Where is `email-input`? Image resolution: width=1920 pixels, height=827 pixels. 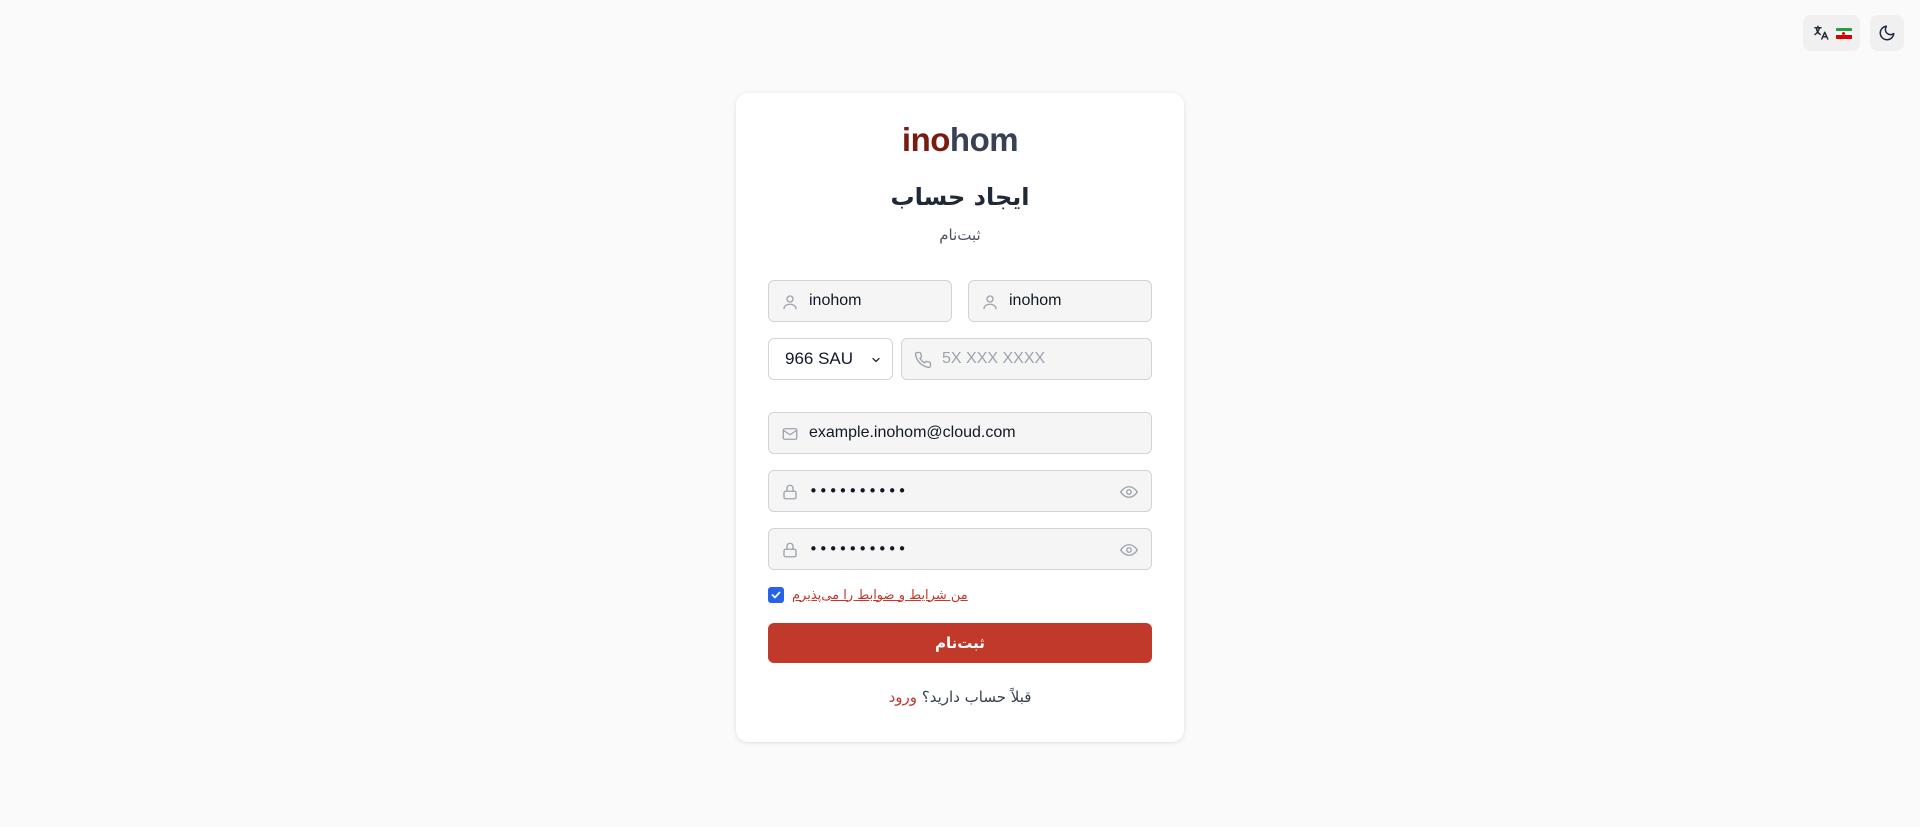
email-input is located at coordinates (960, 433).